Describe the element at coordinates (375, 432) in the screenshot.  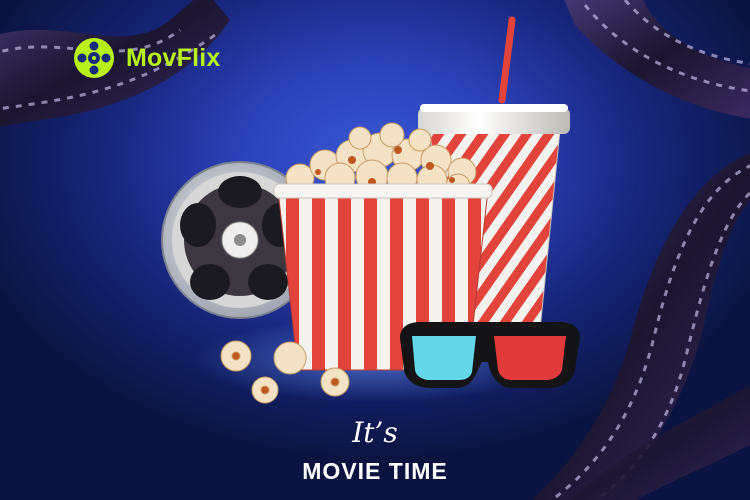
I see `headline-script: It’s` at that location.